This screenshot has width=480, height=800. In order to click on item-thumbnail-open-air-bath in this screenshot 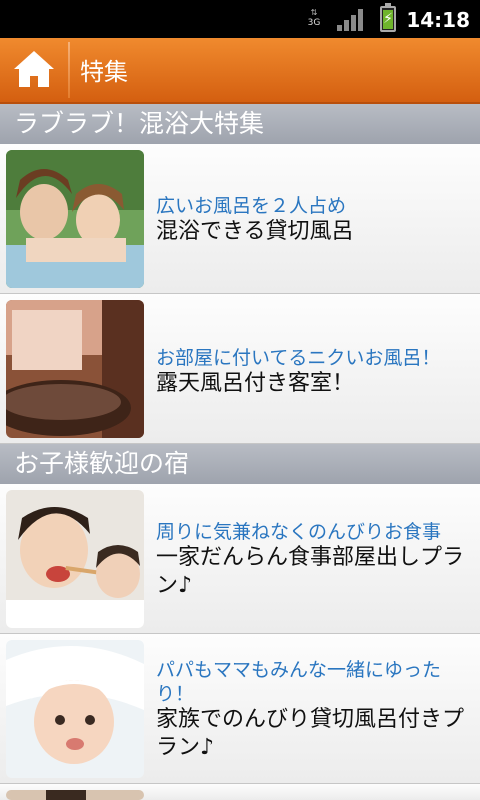, I will do `click(75, 369)`.